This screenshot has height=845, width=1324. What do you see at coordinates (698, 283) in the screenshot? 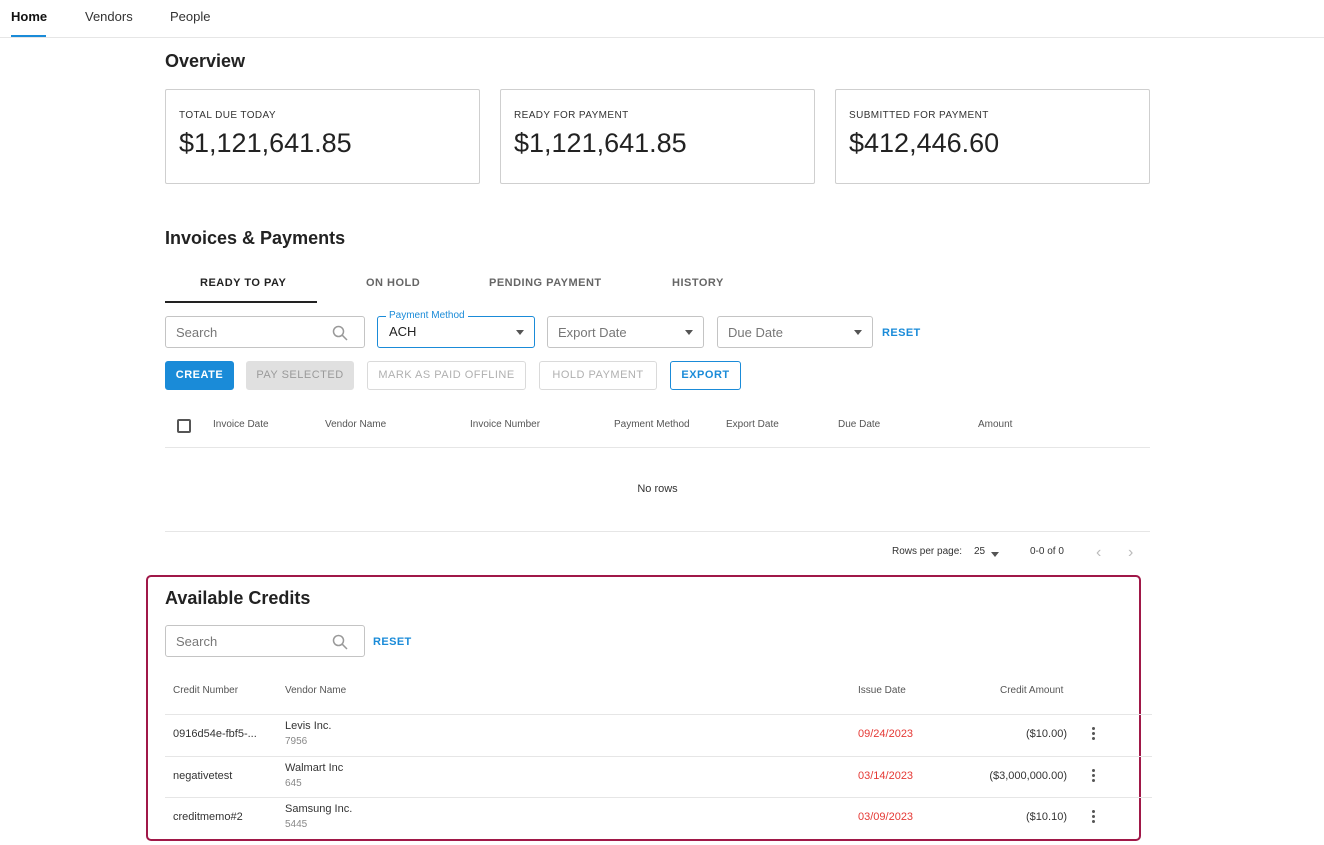
I see `tab-history: HISTORY` at bounding box center [698, 283].